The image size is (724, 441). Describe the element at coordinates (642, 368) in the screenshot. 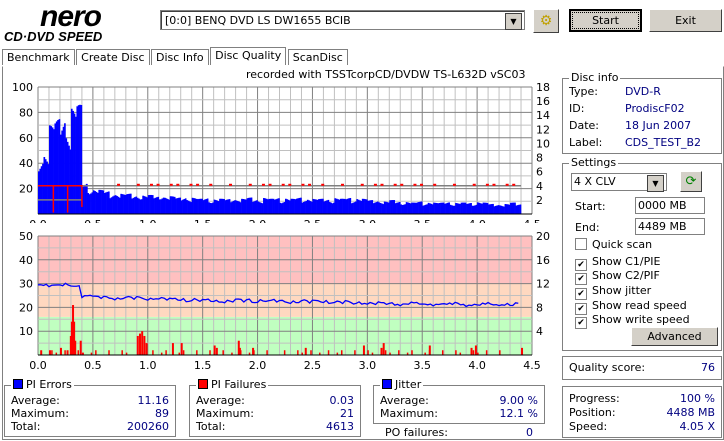

I see `quality-score-box: Quality score: 76` at that location.